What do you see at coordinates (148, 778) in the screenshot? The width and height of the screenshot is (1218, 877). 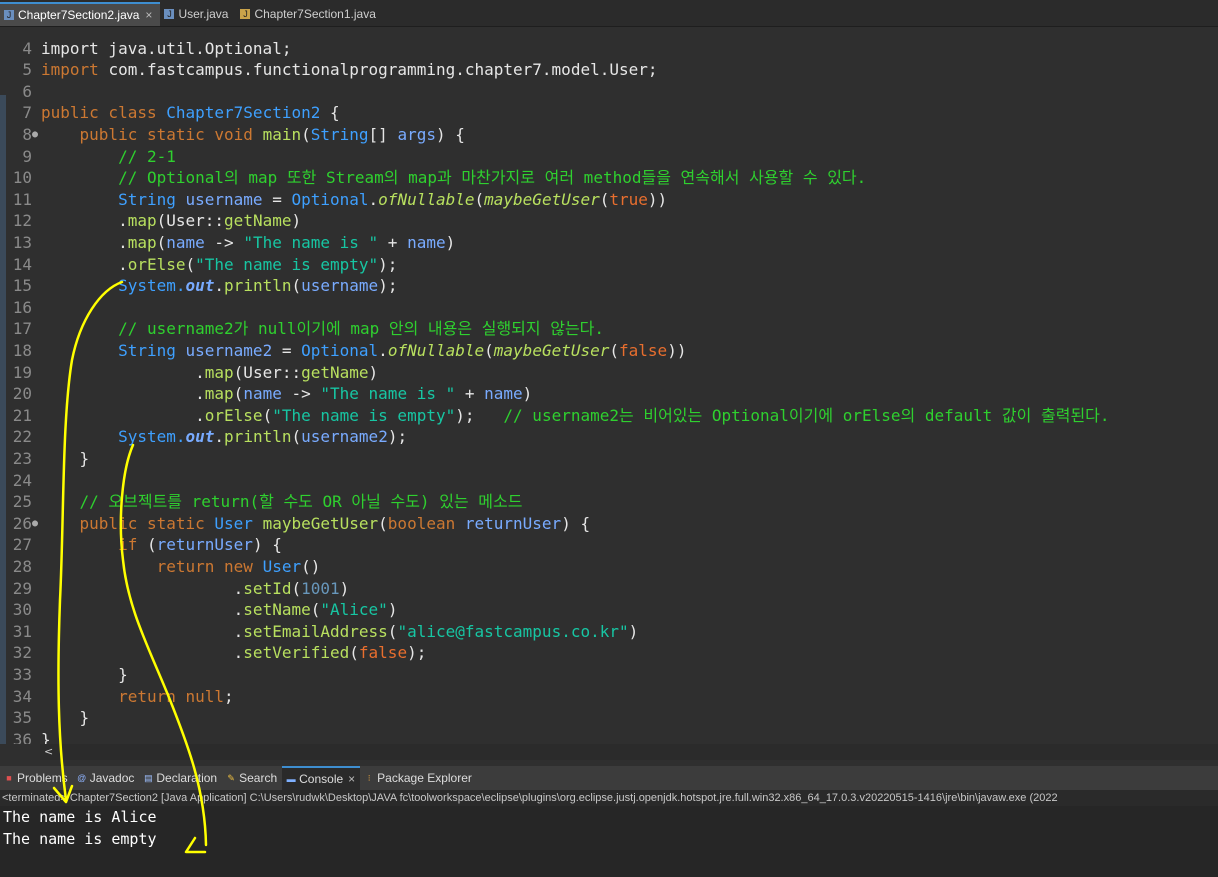 I see `declaration-icon: ▤` at bounding box center [148, 778].